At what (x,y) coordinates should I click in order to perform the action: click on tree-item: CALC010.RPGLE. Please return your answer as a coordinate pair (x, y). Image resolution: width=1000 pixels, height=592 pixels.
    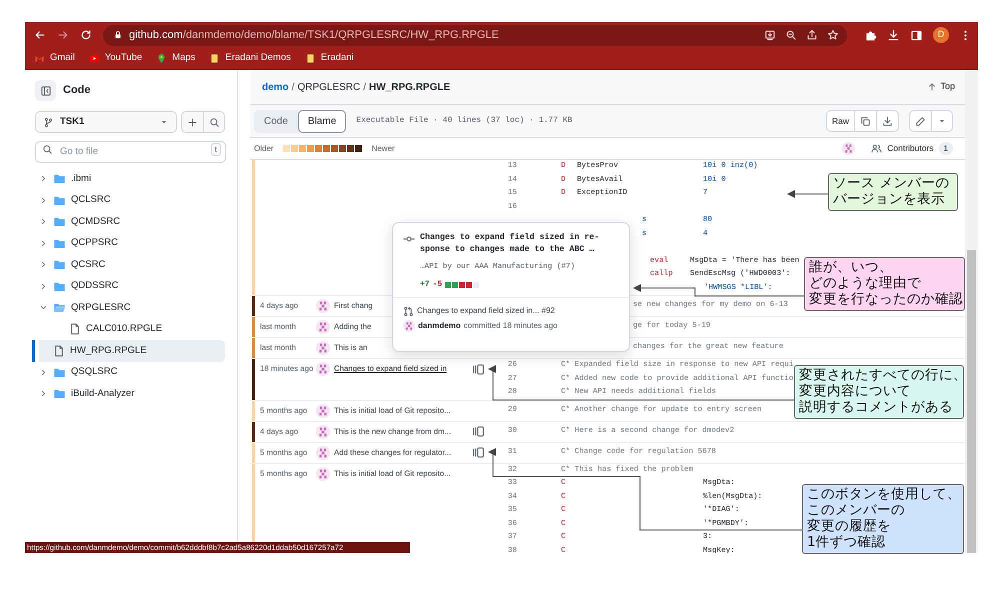
    Looking at the image, I should click on (132, 329).